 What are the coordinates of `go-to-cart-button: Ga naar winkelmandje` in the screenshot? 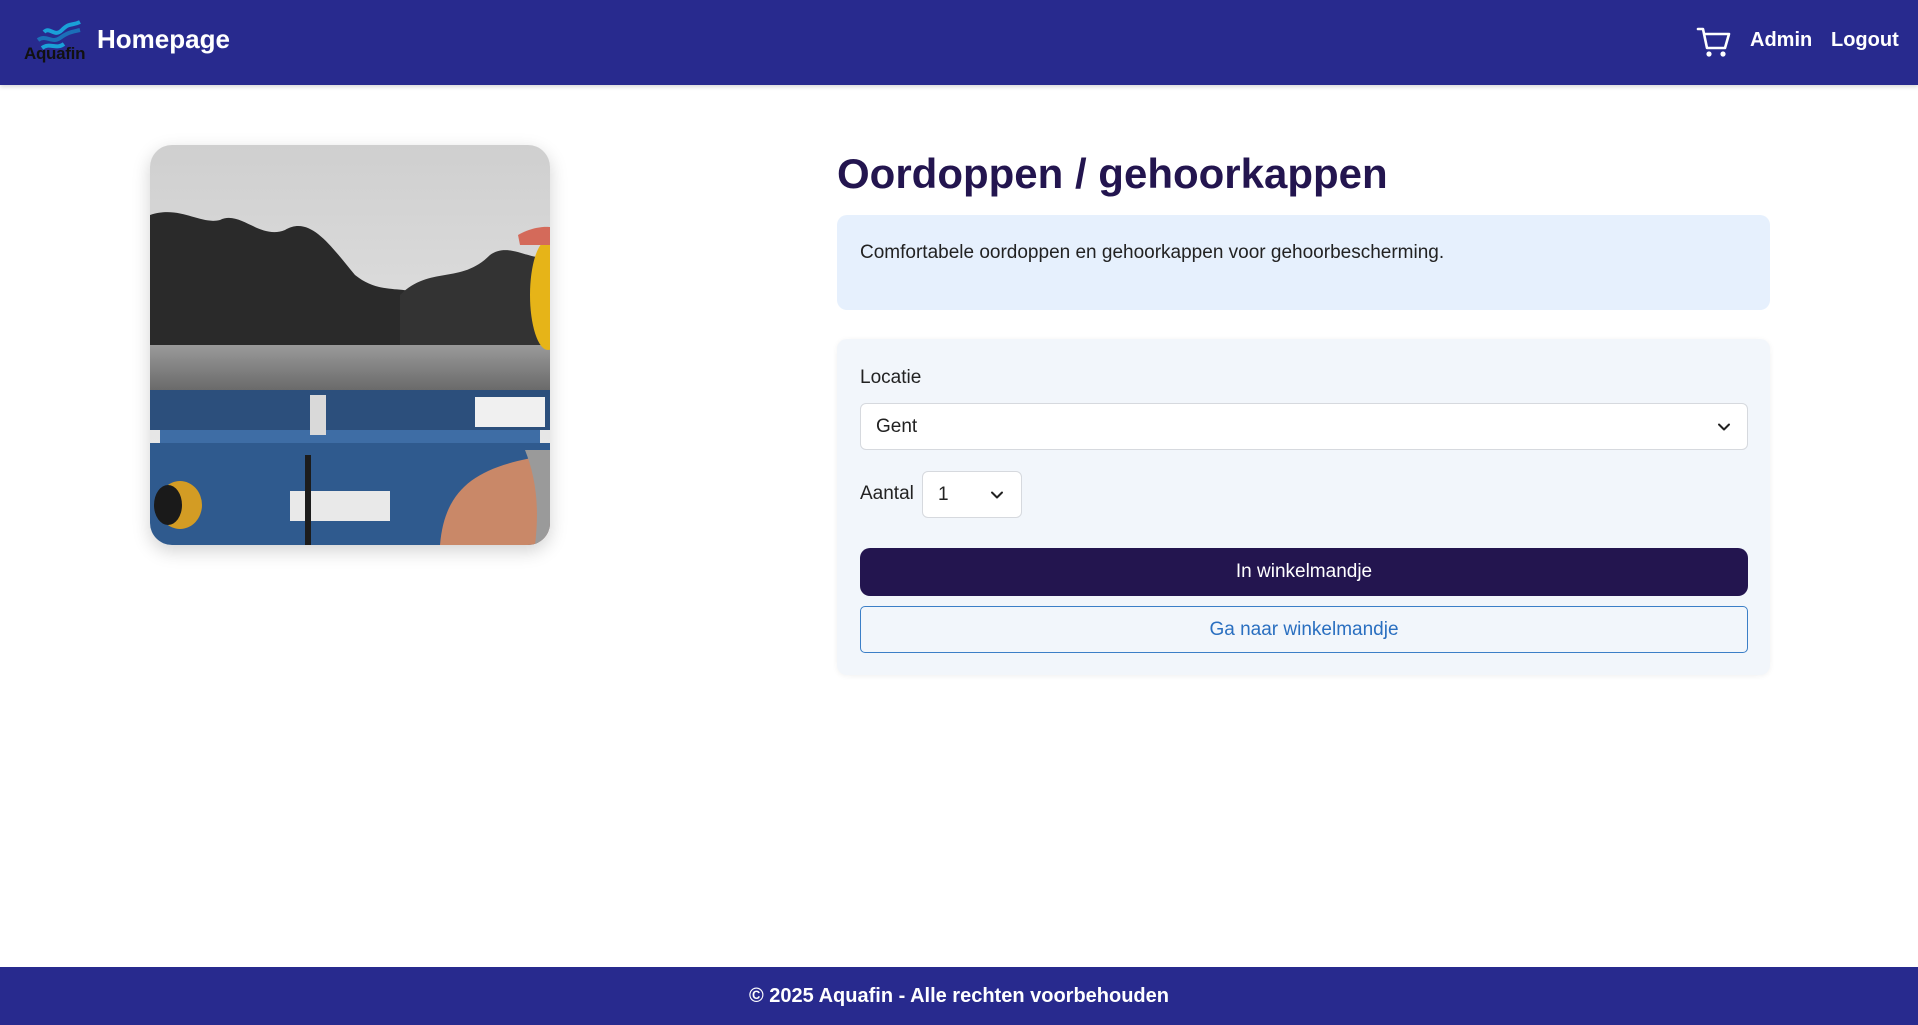 It's located at (1304, 629).